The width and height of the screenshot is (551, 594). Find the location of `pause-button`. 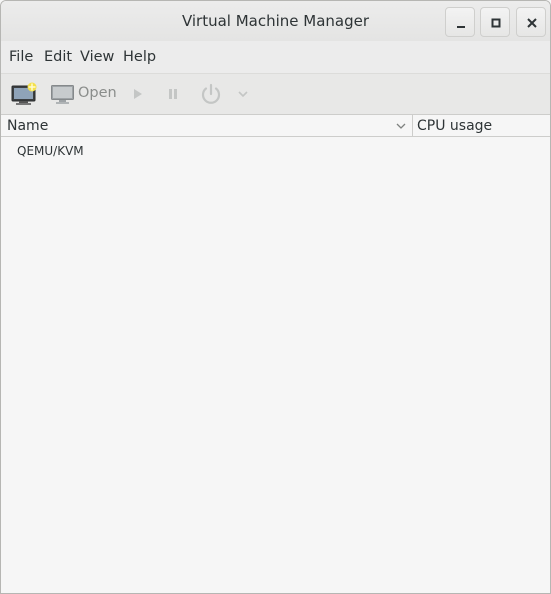

pause-button is located at coordinates (173, 94).